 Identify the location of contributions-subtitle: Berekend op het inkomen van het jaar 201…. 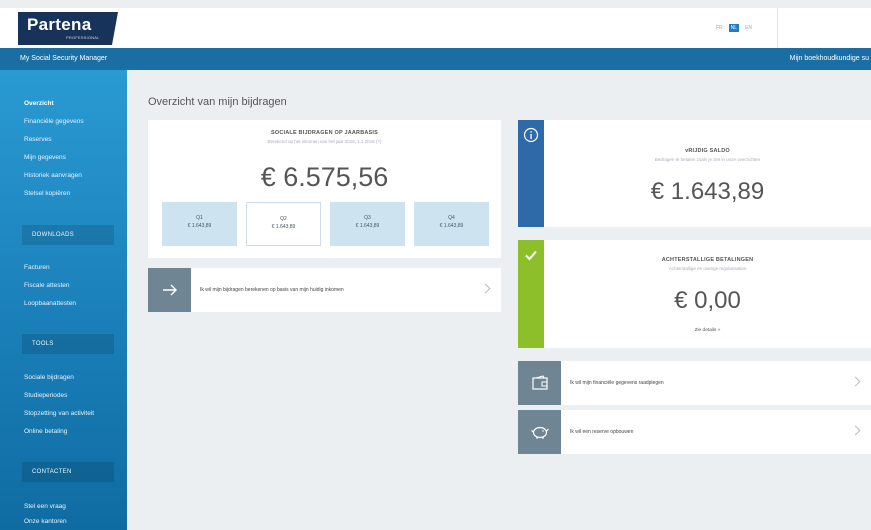
(324, 141).